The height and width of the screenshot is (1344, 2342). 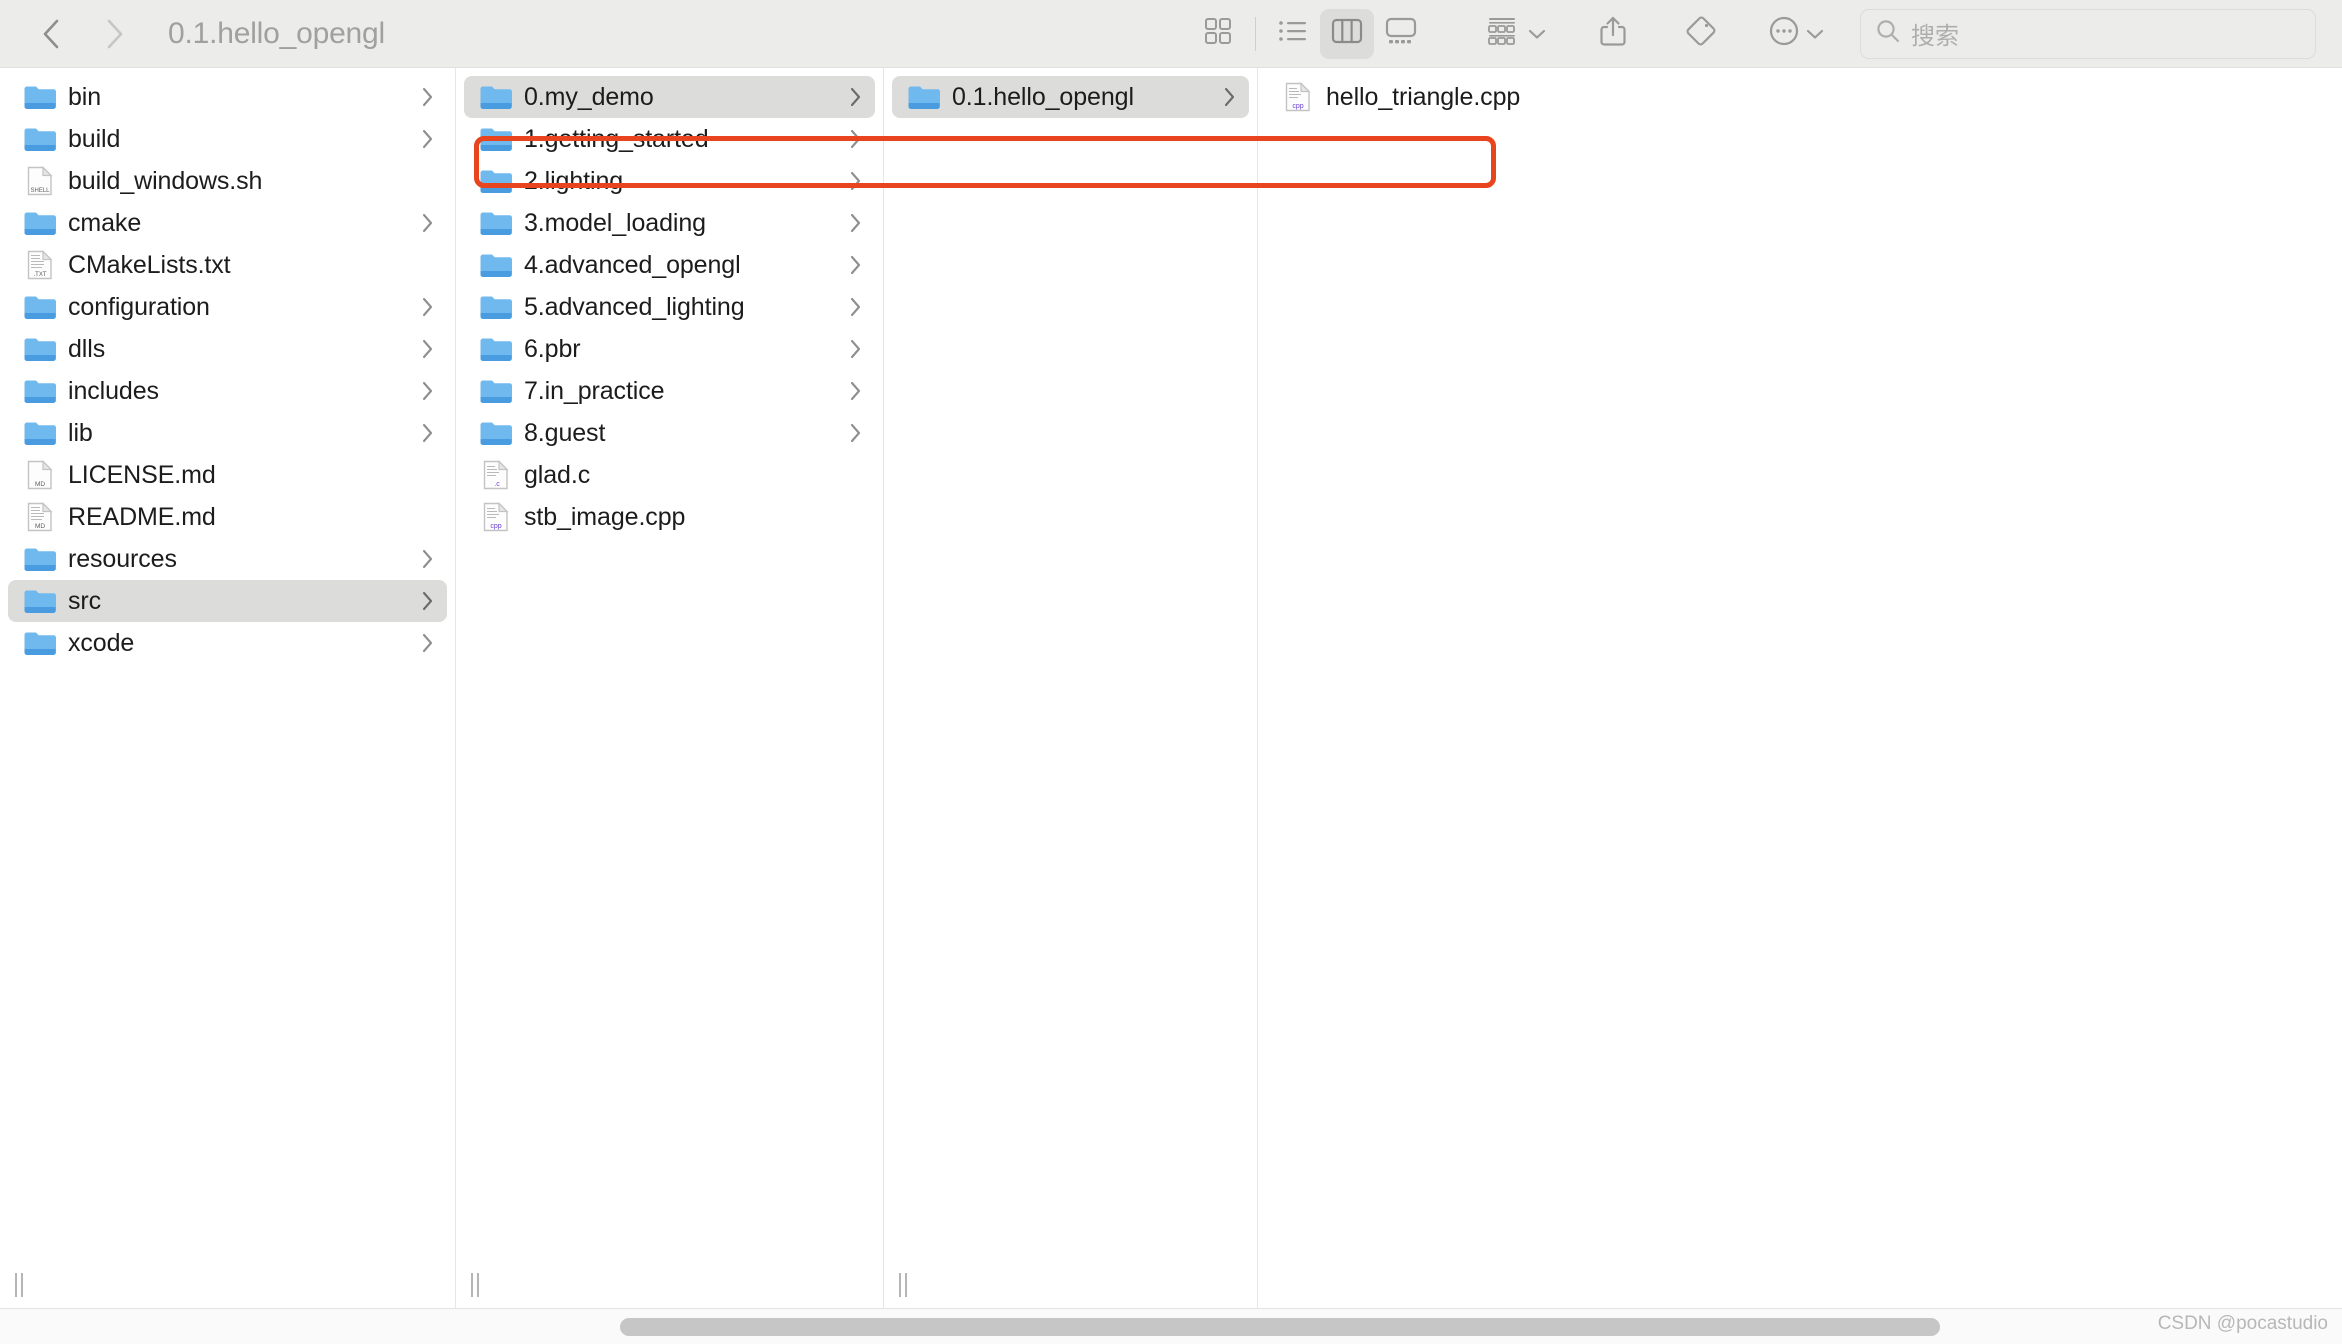 What do you see at coordinates (142, 474) in the screenshot?
I see `item-label: LICENSE.md` at bounding box center [142, 474].